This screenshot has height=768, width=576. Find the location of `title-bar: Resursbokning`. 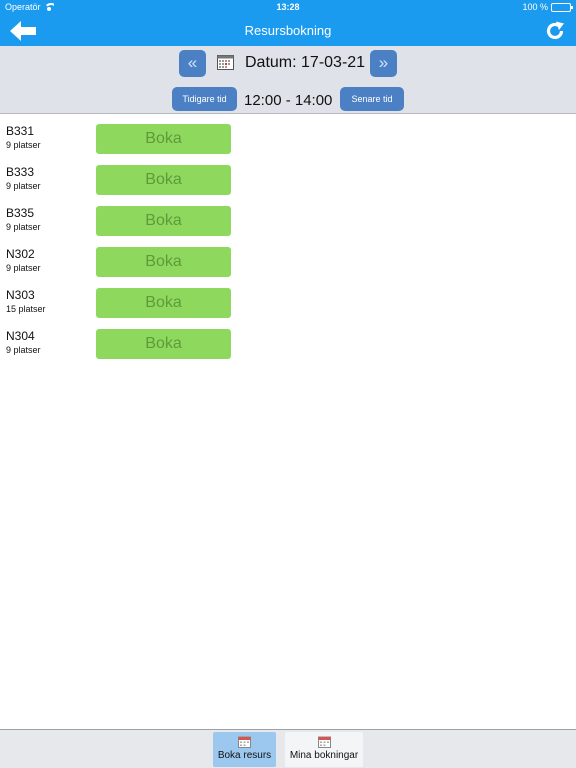

title-bar: Resursbokning is located at coordinates (288, 30).